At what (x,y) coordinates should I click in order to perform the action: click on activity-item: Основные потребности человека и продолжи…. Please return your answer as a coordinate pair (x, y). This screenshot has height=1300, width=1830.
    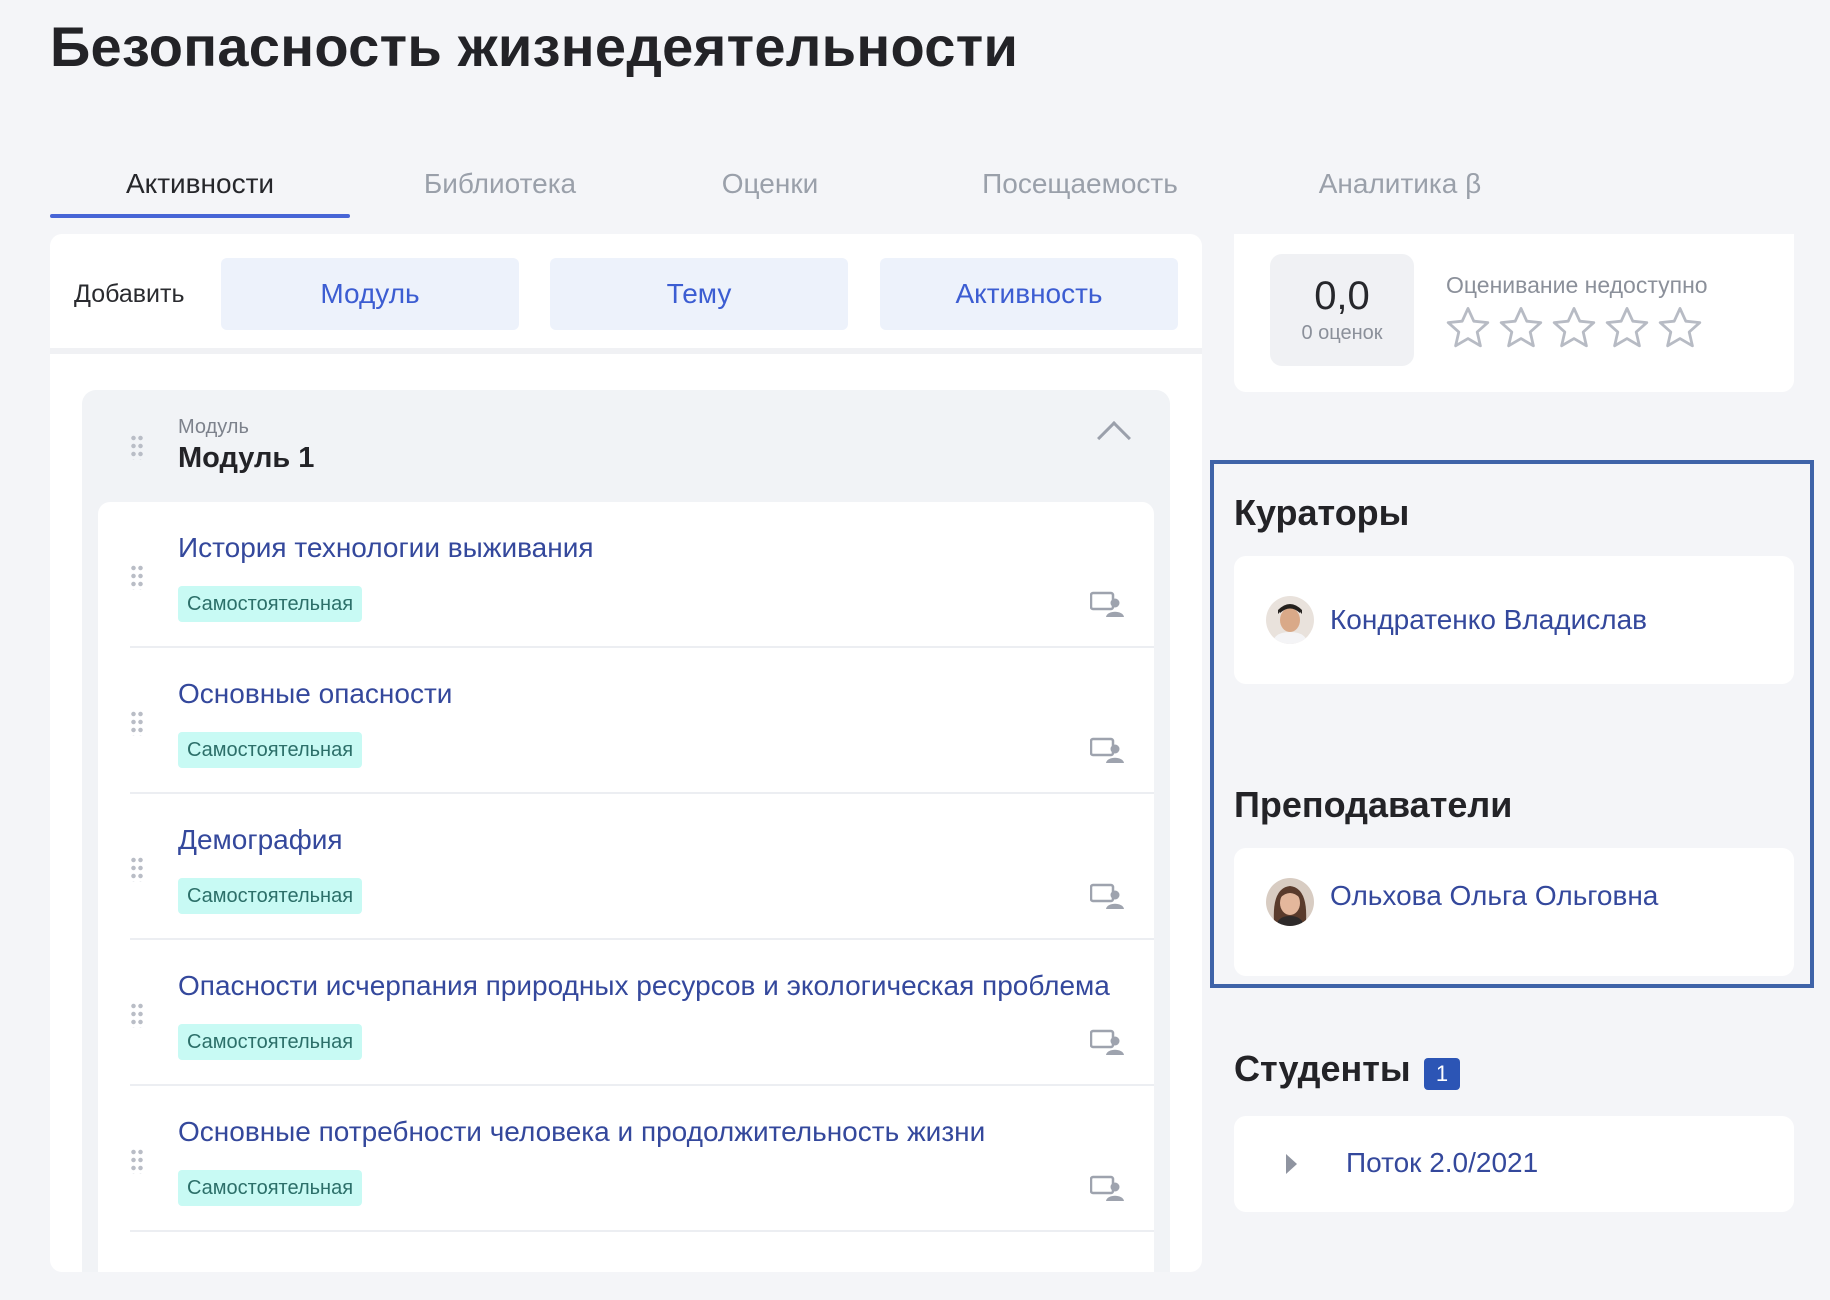
    Looking at the image, I should click on (626, 1159).